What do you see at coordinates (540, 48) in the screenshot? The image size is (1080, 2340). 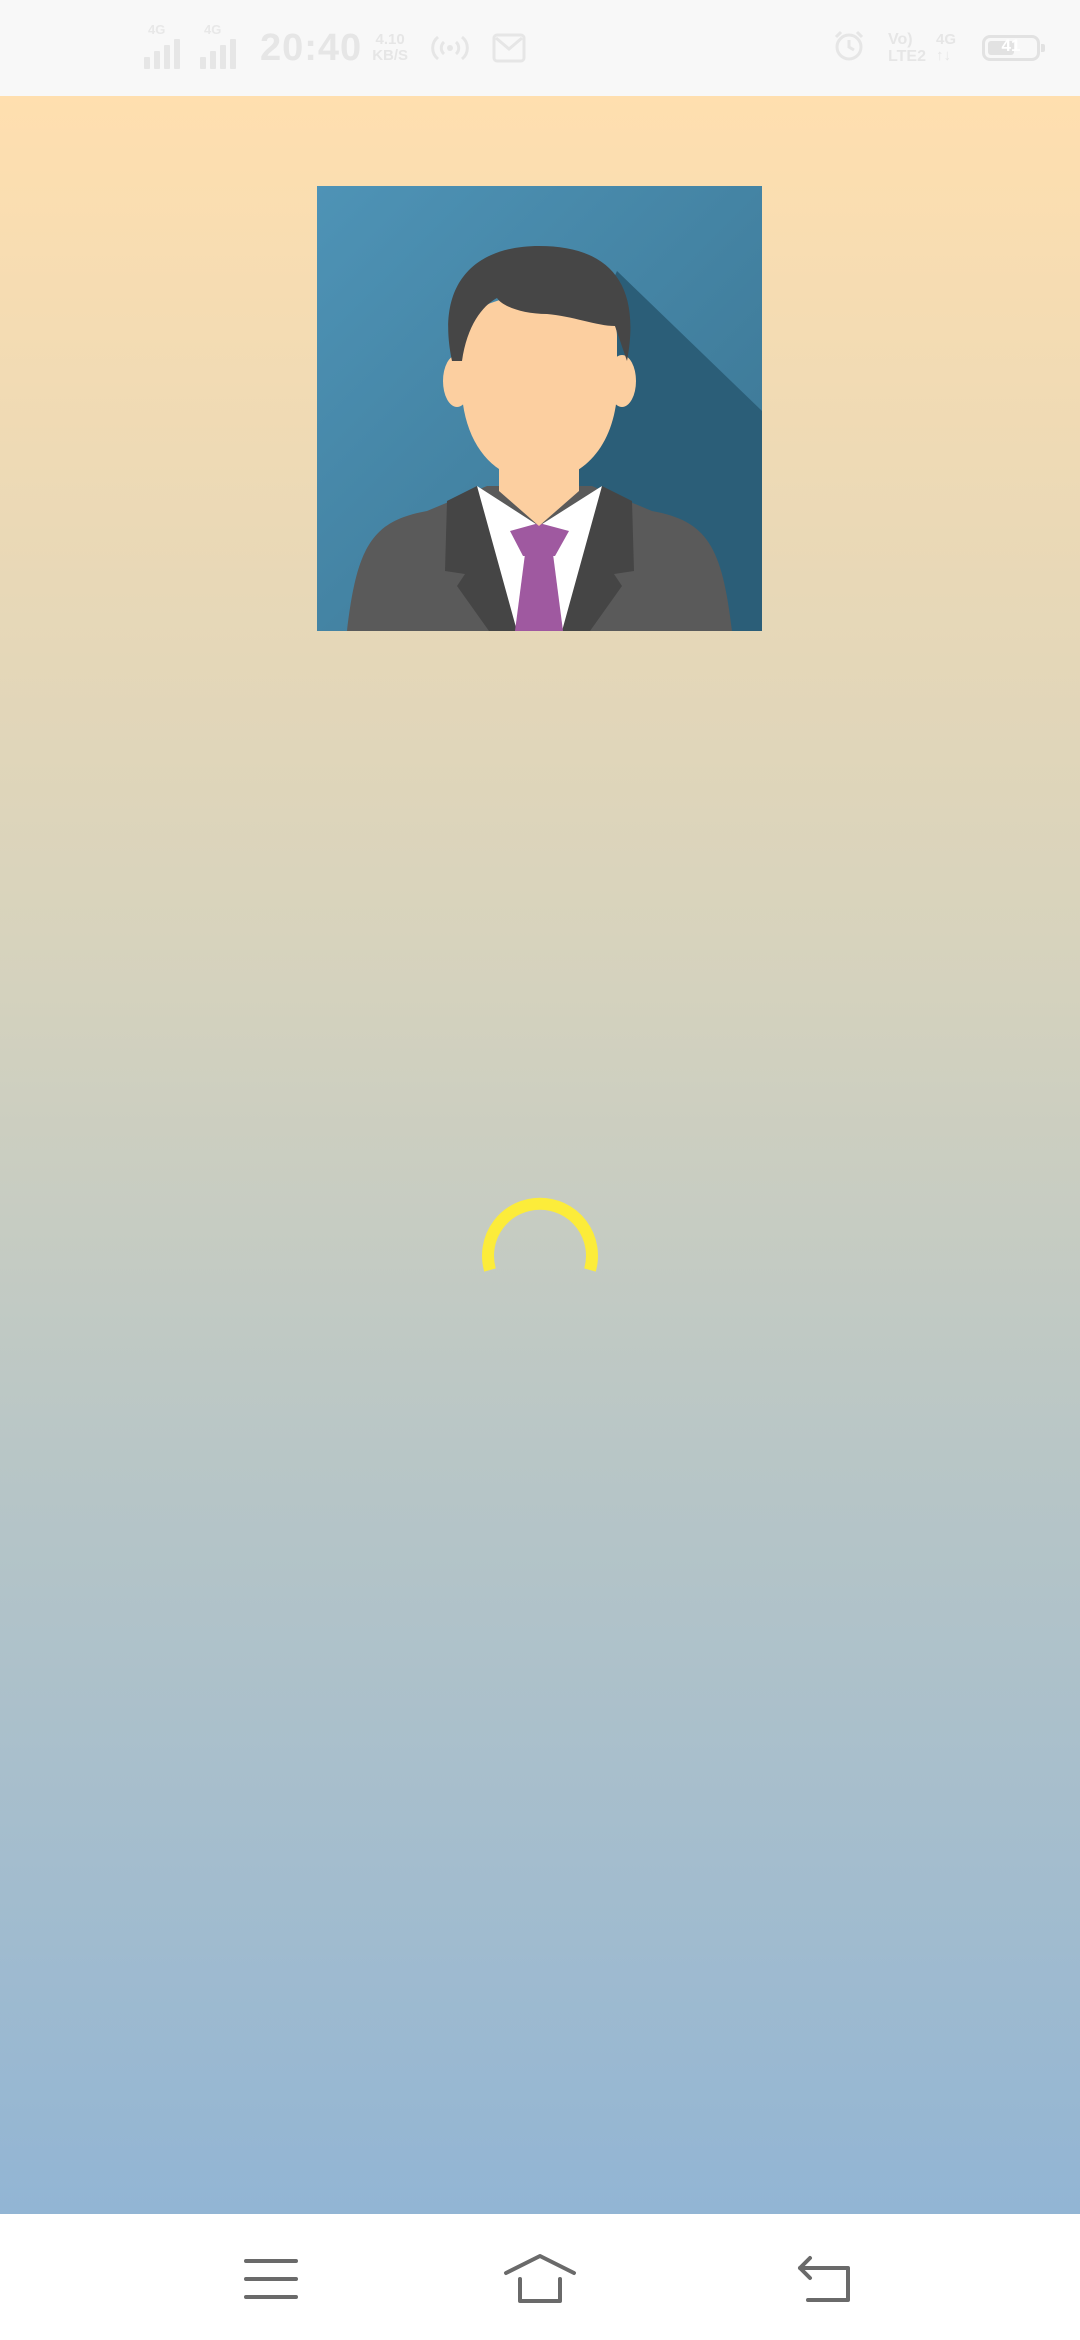 I see `status-bar: 4G 4G 20:40 4.10 KB/S Vo) LTE2 4G ↑↓ 41` at bounding box center [540, 48].